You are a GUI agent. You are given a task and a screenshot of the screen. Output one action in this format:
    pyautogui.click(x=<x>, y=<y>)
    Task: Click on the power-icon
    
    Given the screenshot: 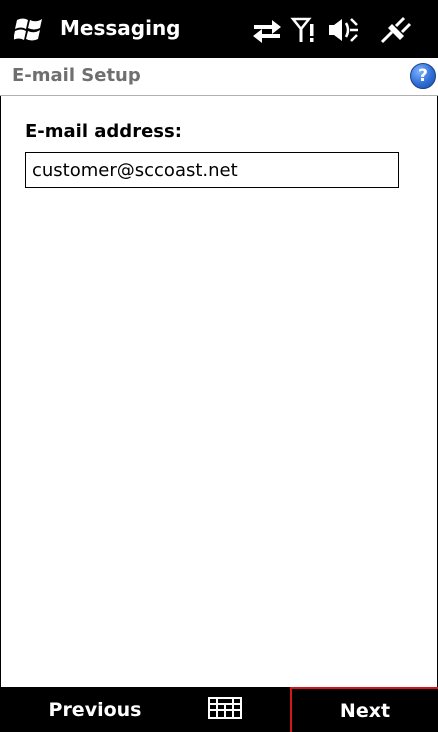 What is the action you would take?
    pyautogui.click(x=394, y=30)
    